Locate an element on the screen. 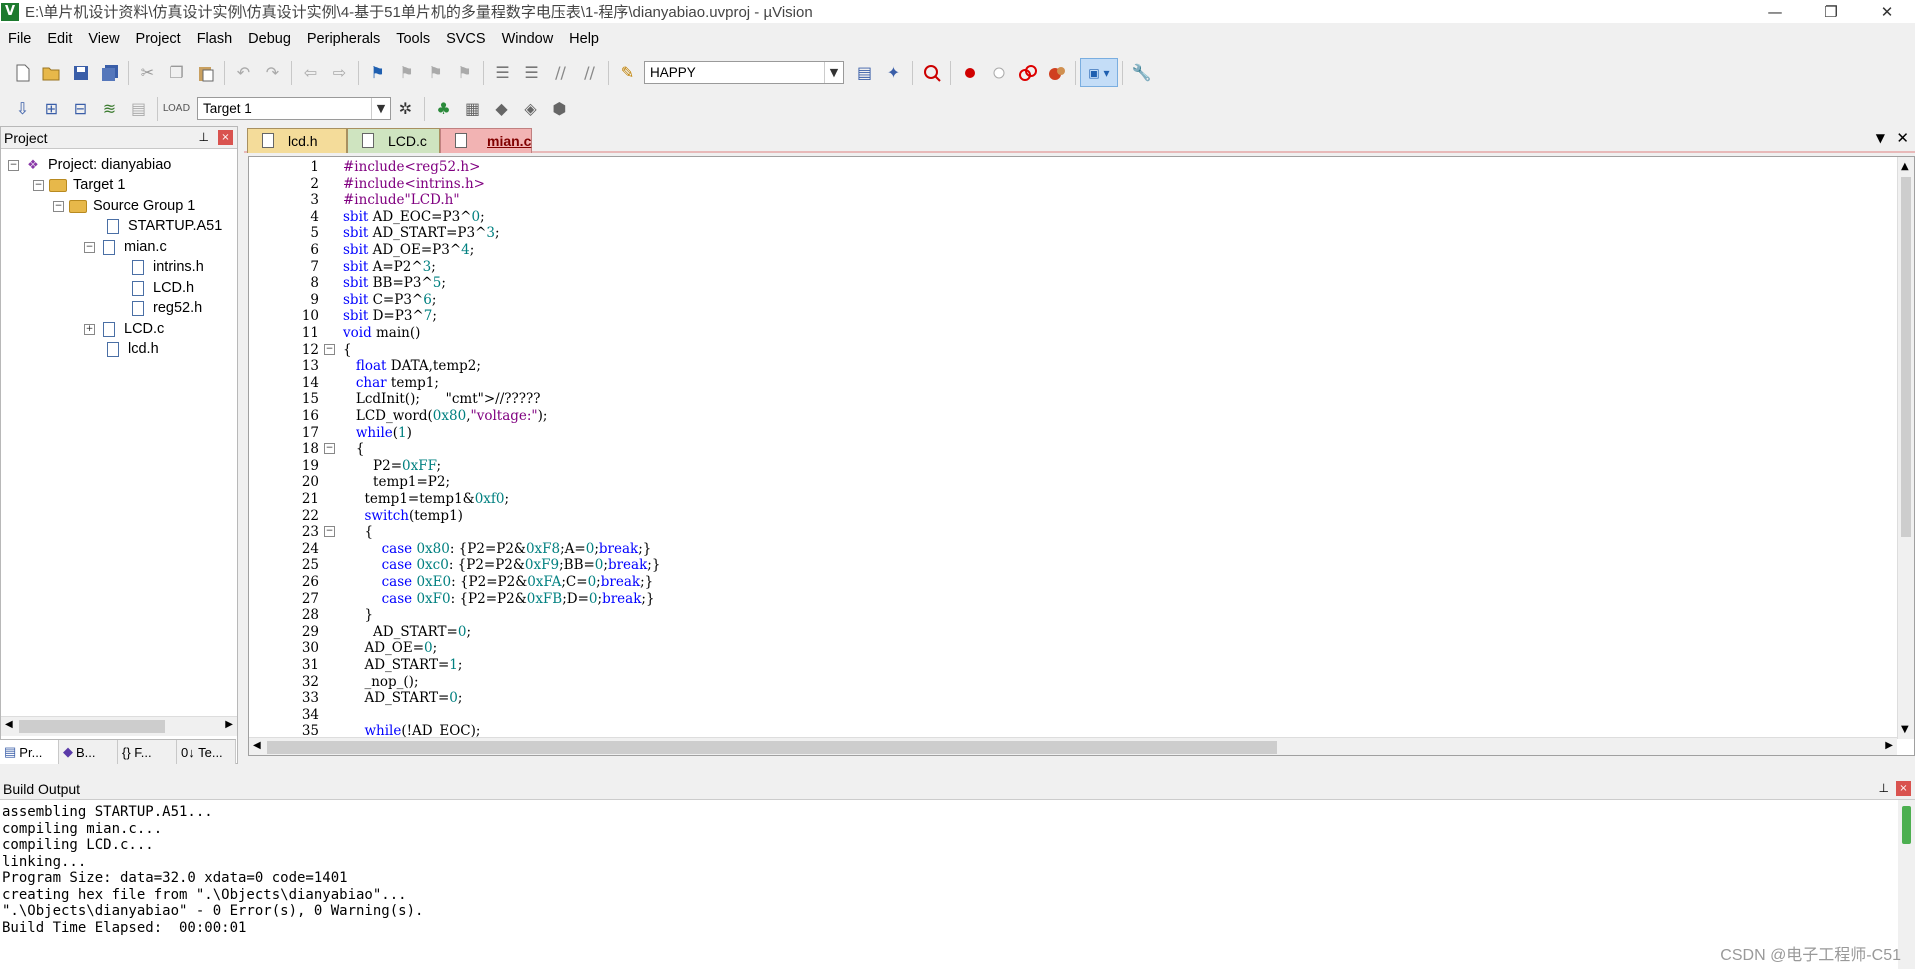  find-combo: HAPPY ▼ is located at coordinates (744, 72).